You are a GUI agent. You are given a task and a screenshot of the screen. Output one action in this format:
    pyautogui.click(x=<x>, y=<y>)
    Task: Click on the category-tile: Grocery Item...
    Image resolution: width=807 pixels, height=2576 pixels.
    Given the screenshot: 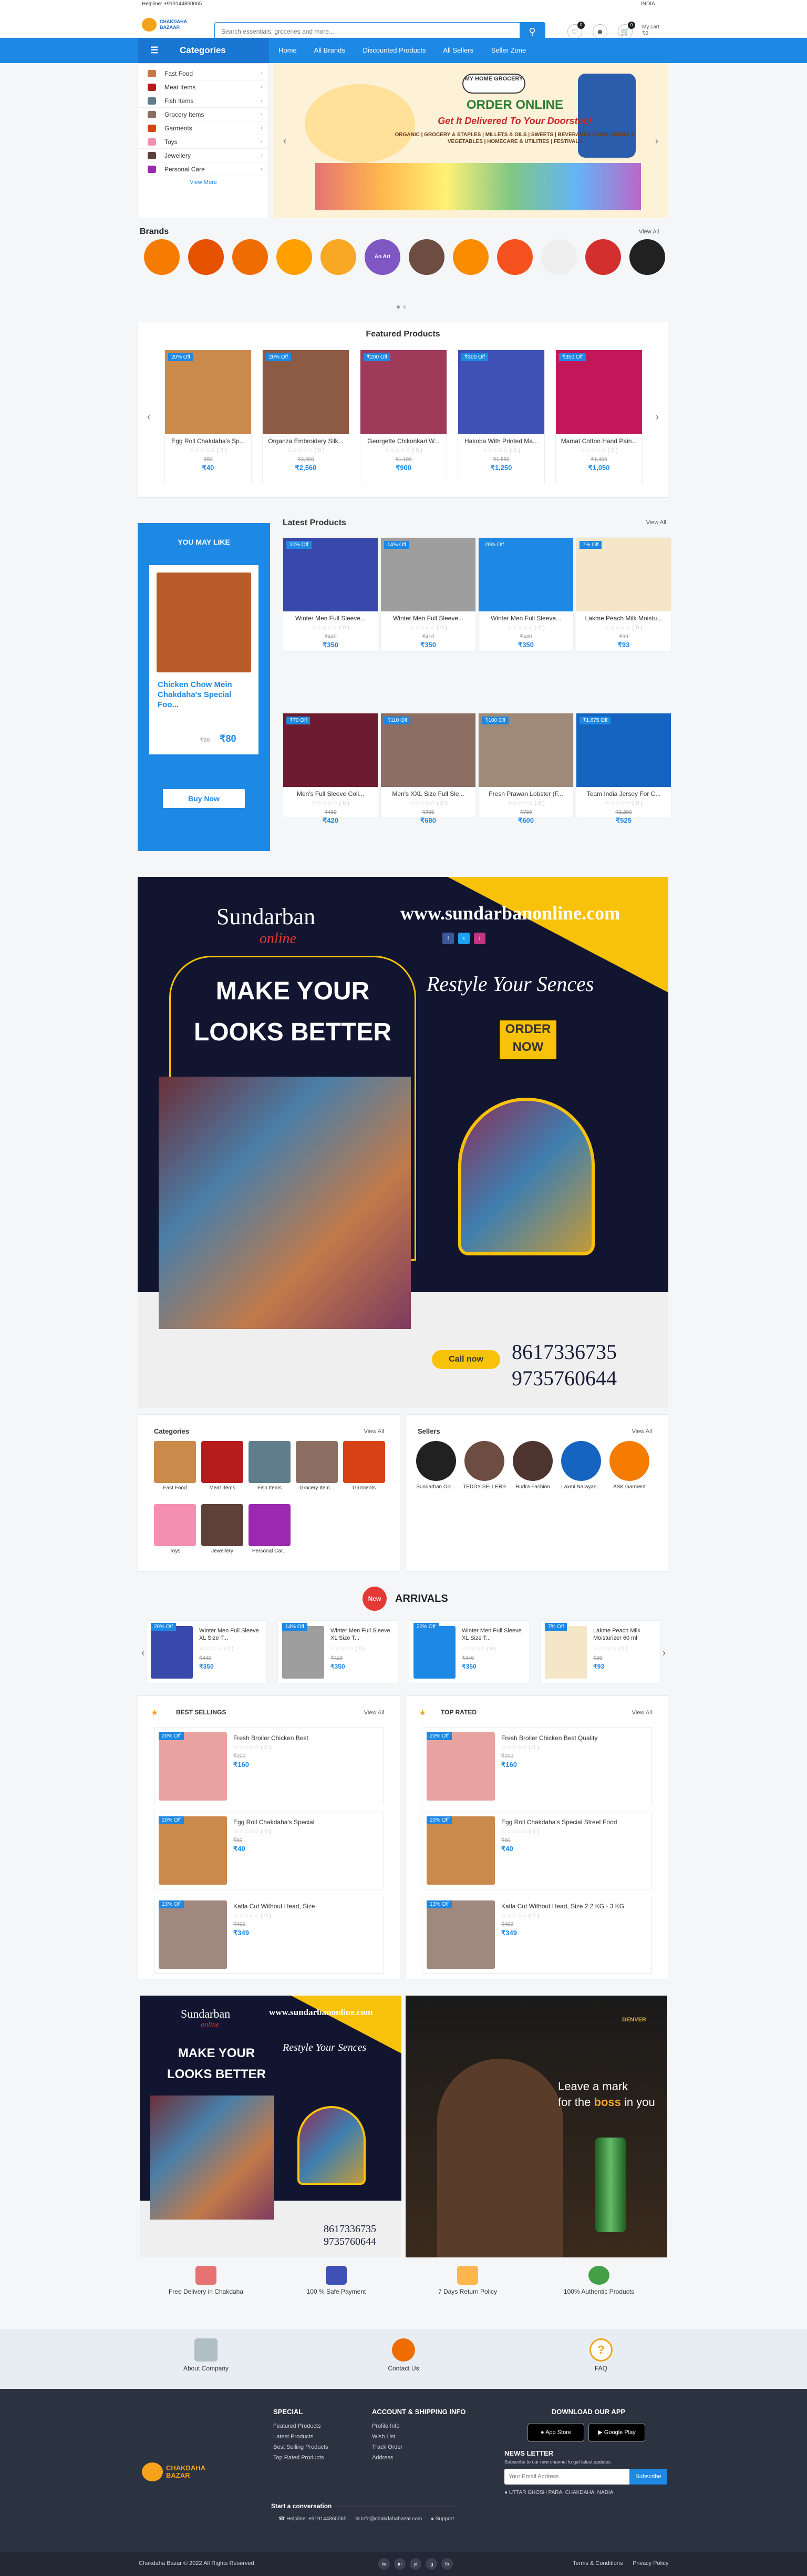 What is the action you would take?
    pyautogui.click(x=317, y=1466)
    